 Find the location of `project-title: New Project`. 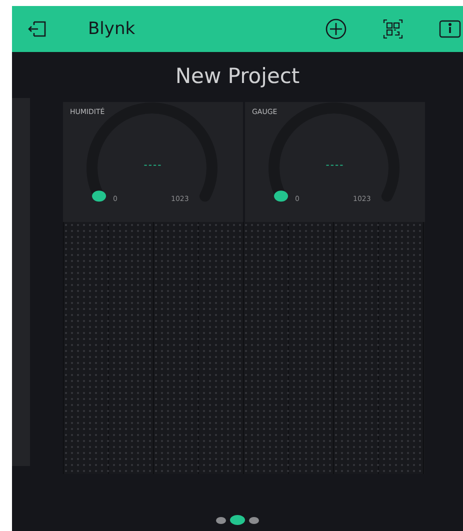

project-title: New Project is located at coordinates (237, 76).